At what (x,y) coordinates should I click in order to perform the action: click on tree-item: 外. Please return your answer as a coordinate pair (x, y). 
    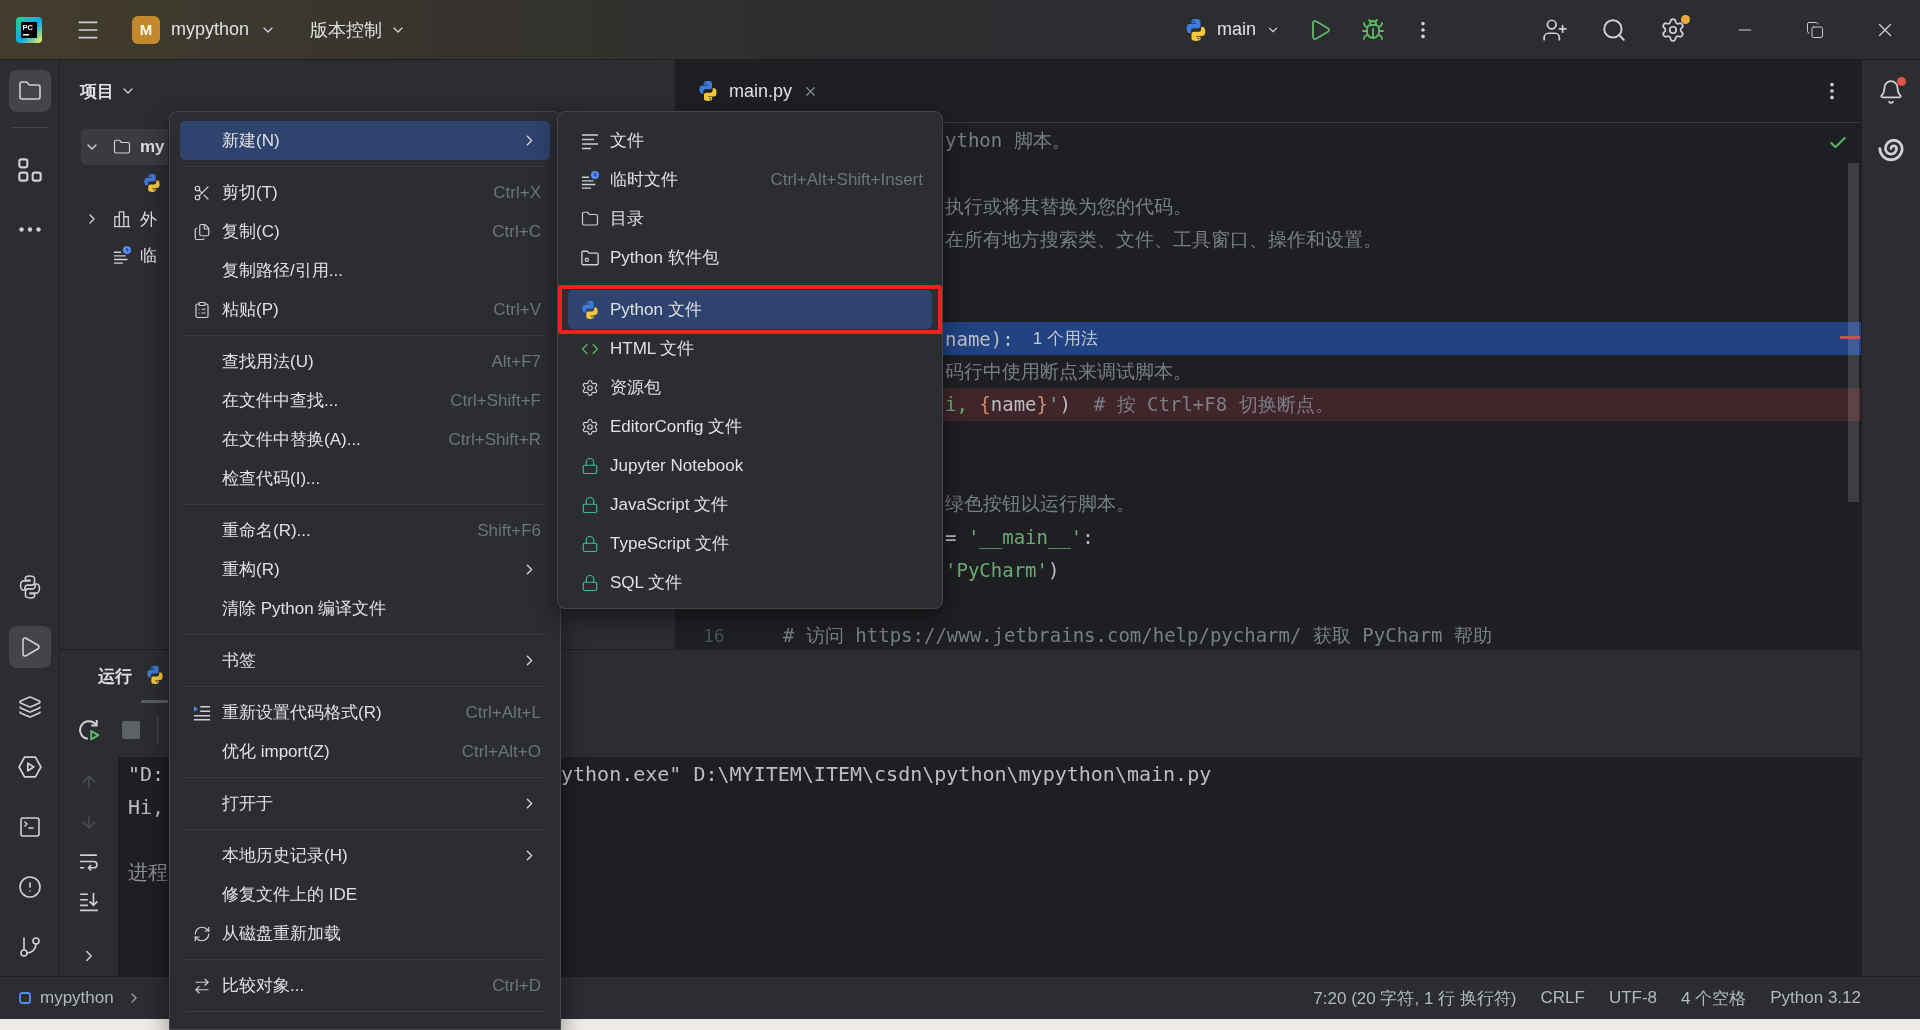
    Looking at the image, I should click on (124, 219).